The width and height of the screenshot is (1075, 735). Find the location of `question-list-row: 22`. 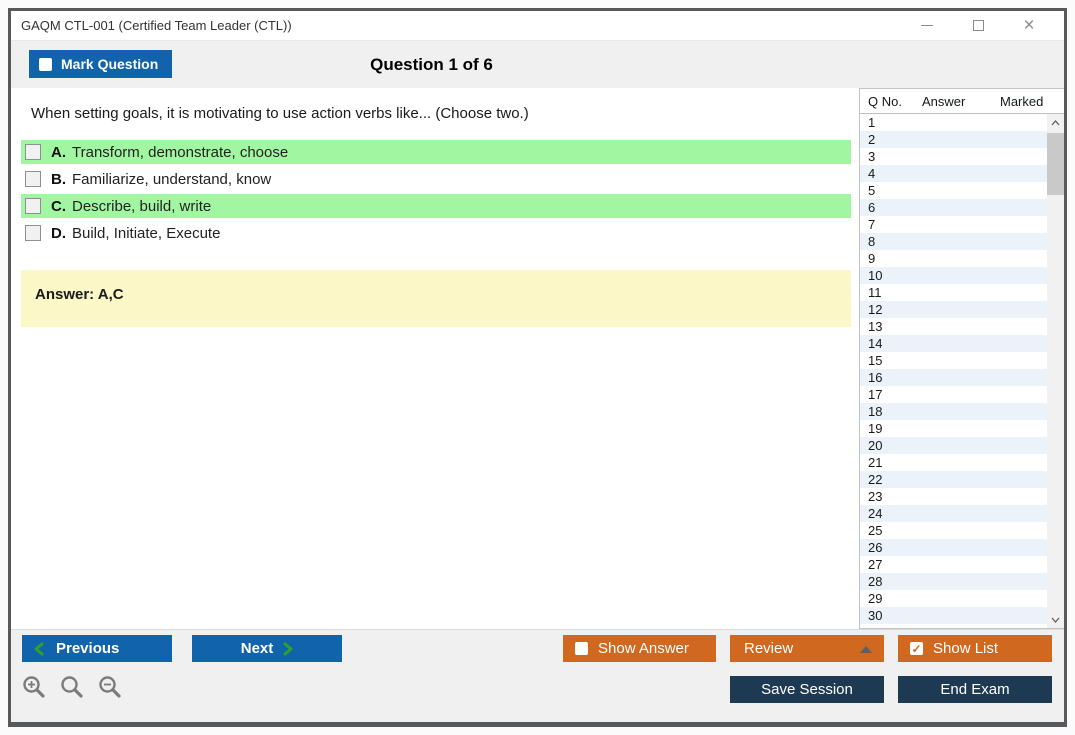

question-list-row: 22 is located at coordinates (953, 479).